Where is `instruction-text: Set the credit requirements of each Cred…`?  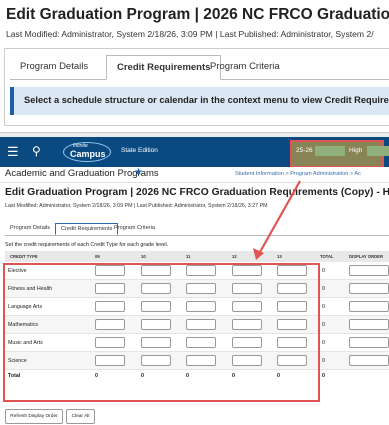
instruction-text: Set the credit requirements of each Cred… is located at coordinates (87, 245).